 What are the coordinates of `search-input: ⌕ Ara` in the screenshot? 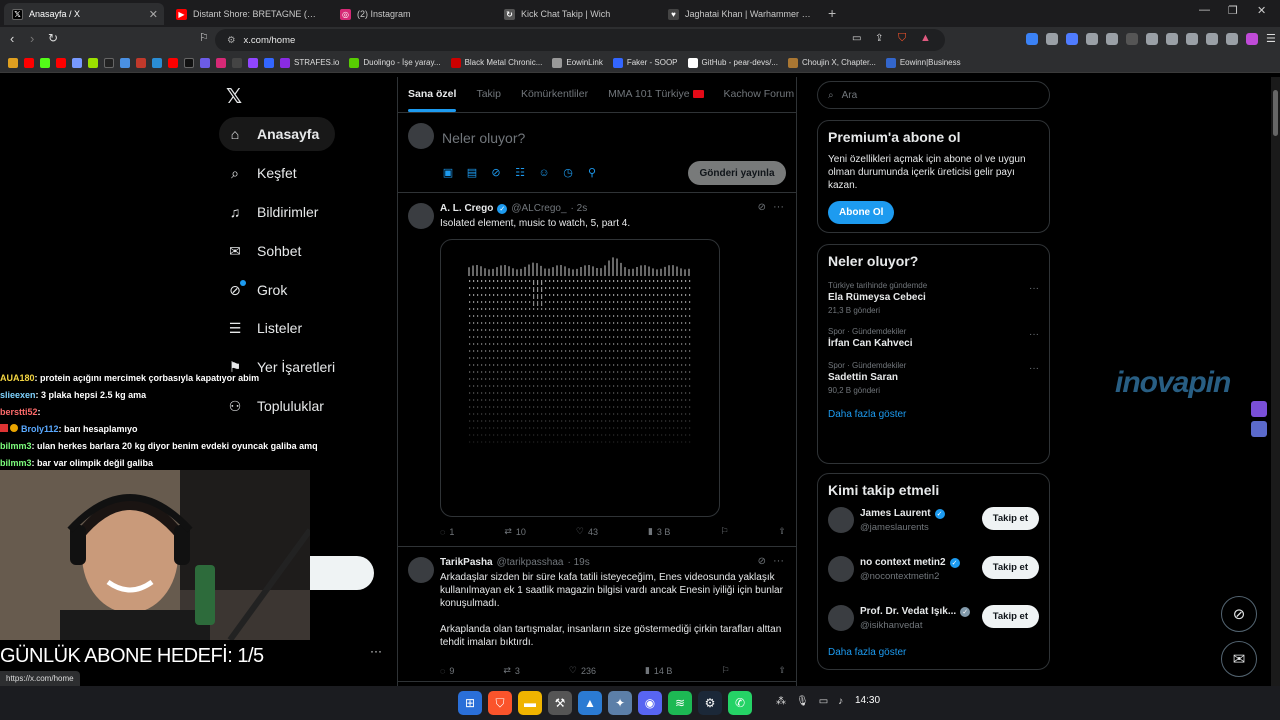 It's located at (933, 95).